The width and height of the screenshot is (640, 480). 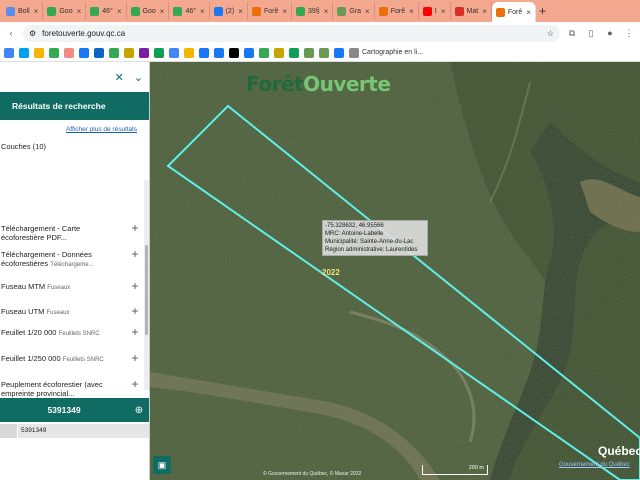 I want to click on results-header: Résultats de recherche, so click(x=74, y=106).